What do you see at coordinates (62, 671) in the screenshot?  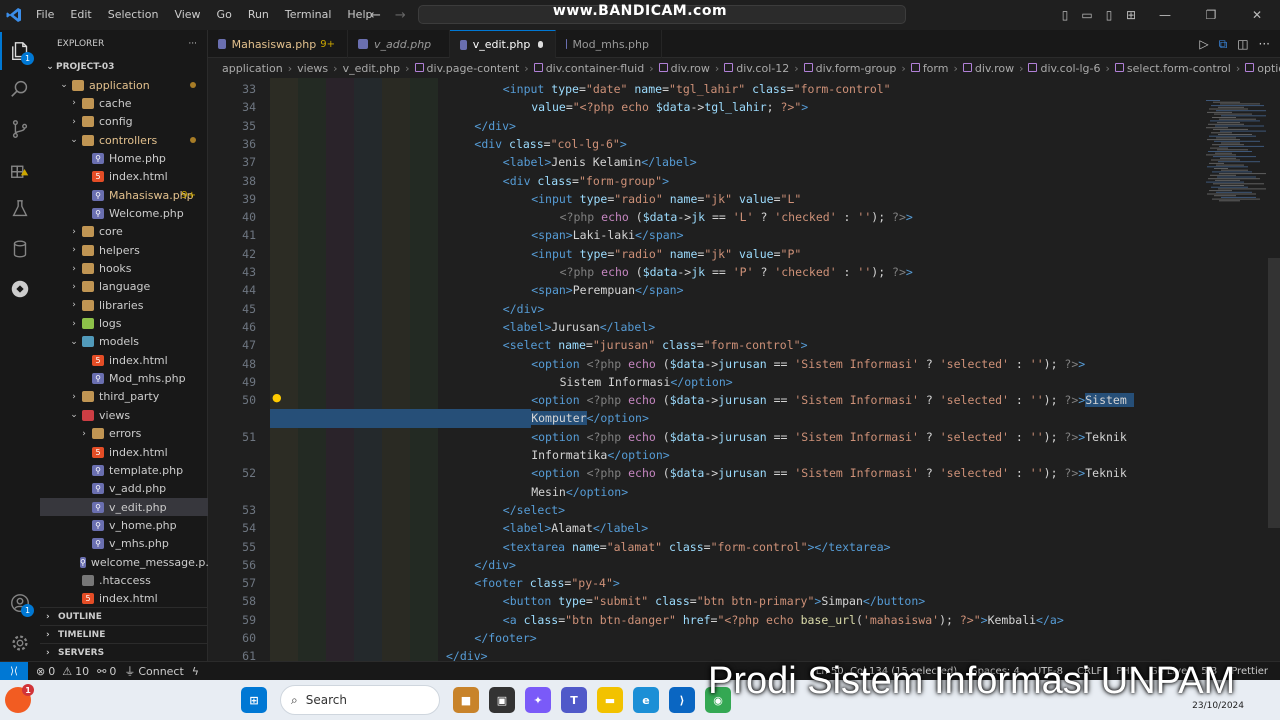 I see `problems-indicator: ⊗ 0 ⚠ 10` at bounding box center [62, 671].